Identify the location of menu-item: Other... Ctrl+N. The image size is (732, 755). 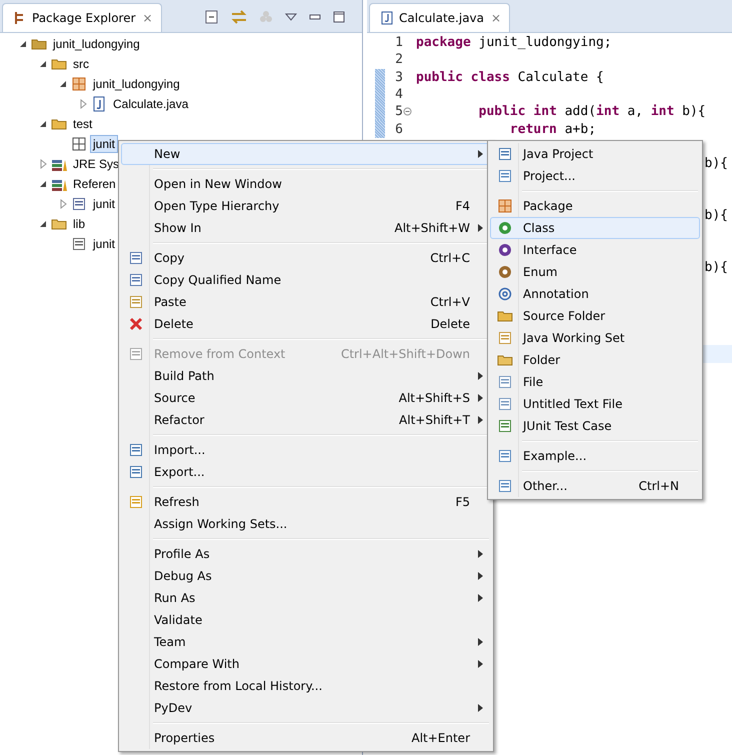
(595, 486).